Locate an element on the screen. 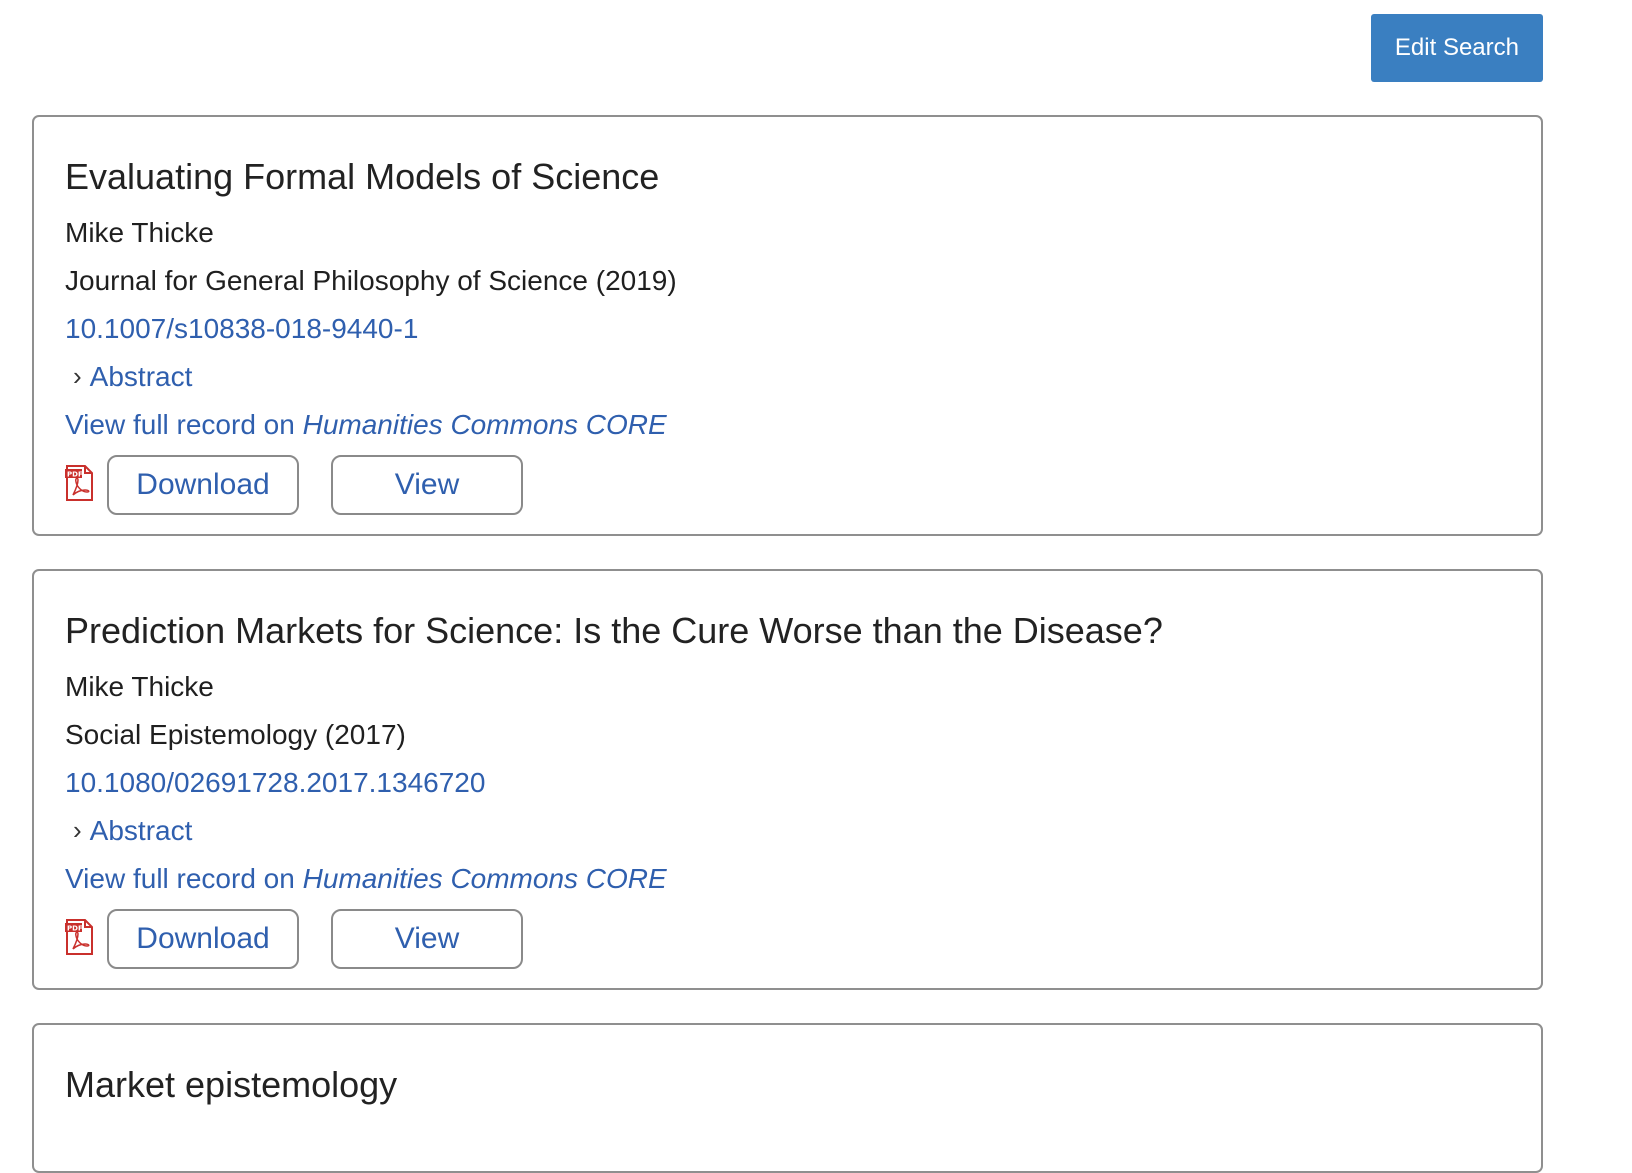 The height and width of the screenshot is (1173, 1632). doi-link: 10.1080/02691728.2017.1346720 is located at coordinates (275, 782).